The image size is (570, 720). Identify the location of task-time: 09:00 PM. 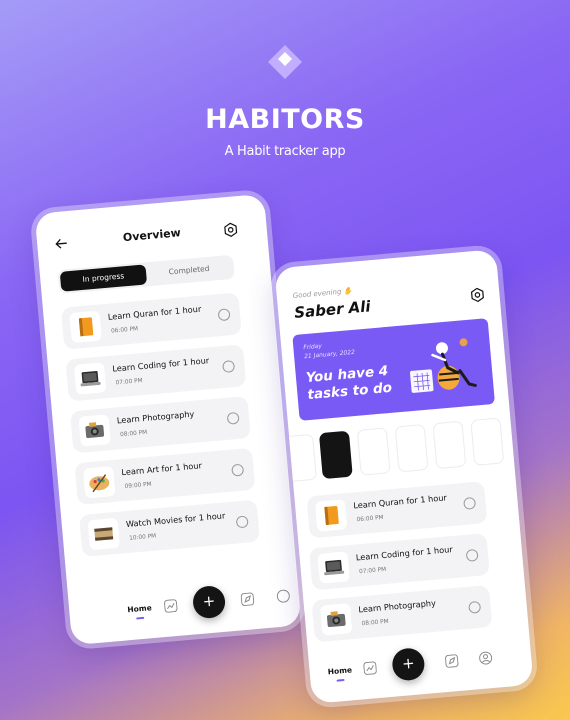
(138, 486).